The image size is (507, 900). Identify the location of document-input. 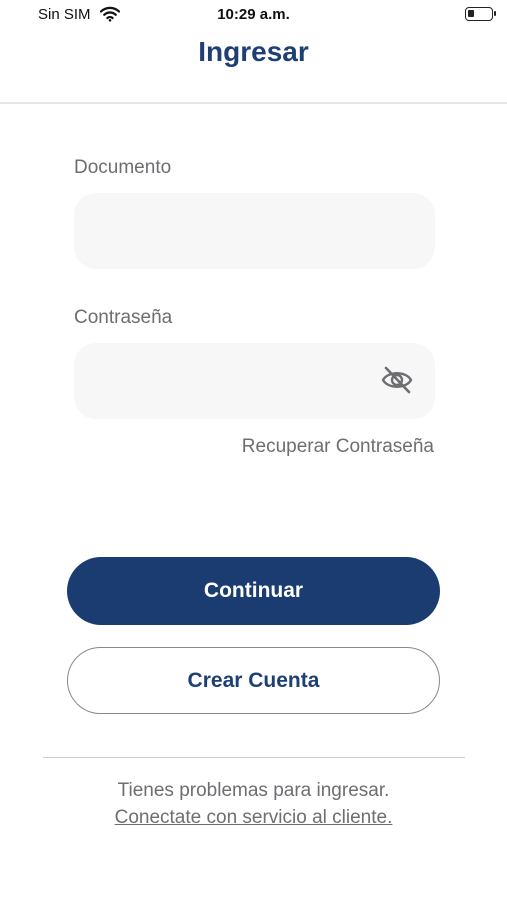
(254, 231).